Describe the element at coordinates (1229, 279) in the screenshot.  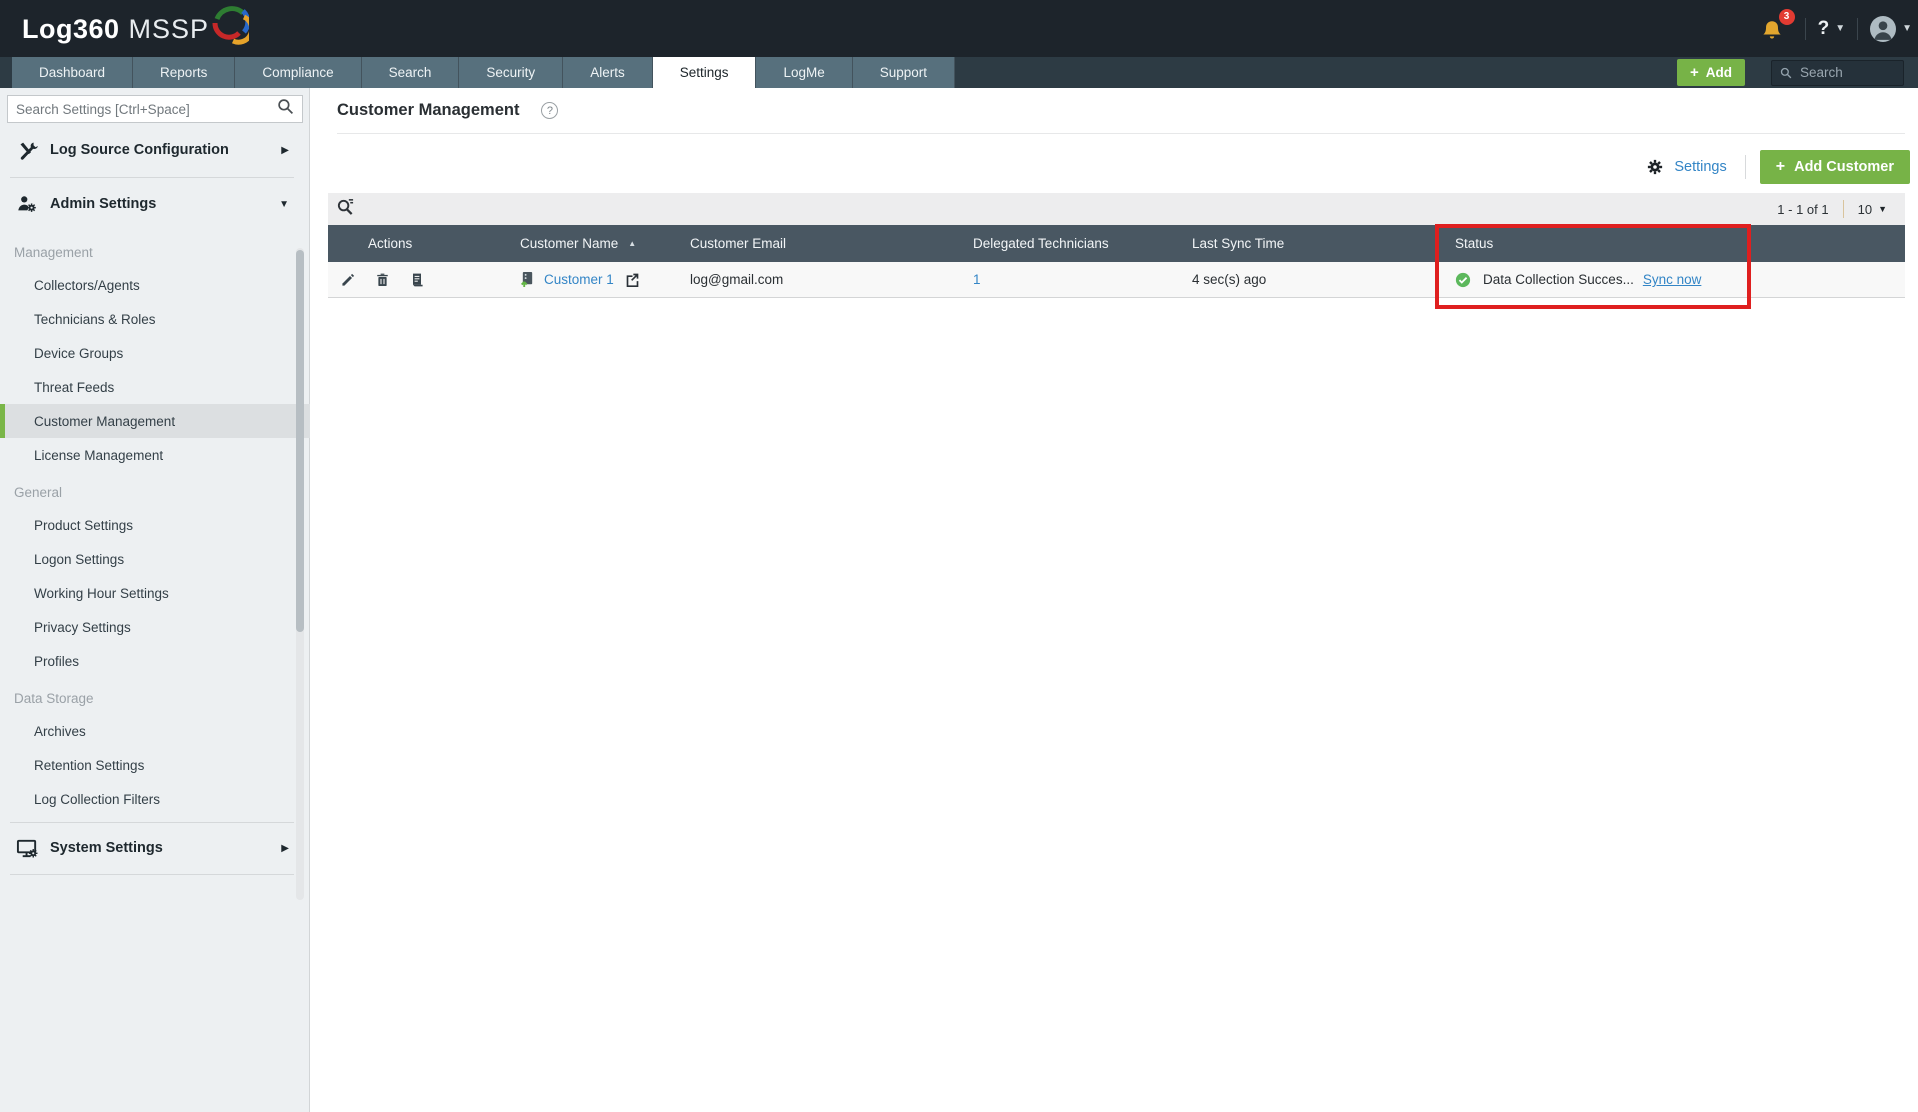
I see `last-sync-time: 4 sec(s) ago` at that location.